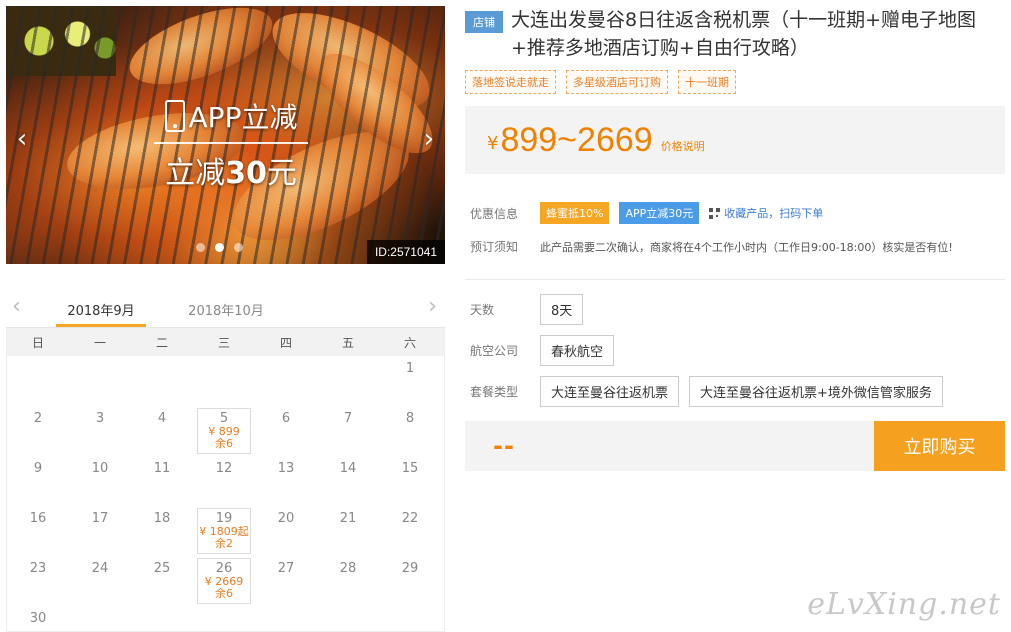 The image size is (1011, 632). Describe the element at coordinates (99, 342) in the screenshot. I see `weekday-label: 一` at that location.